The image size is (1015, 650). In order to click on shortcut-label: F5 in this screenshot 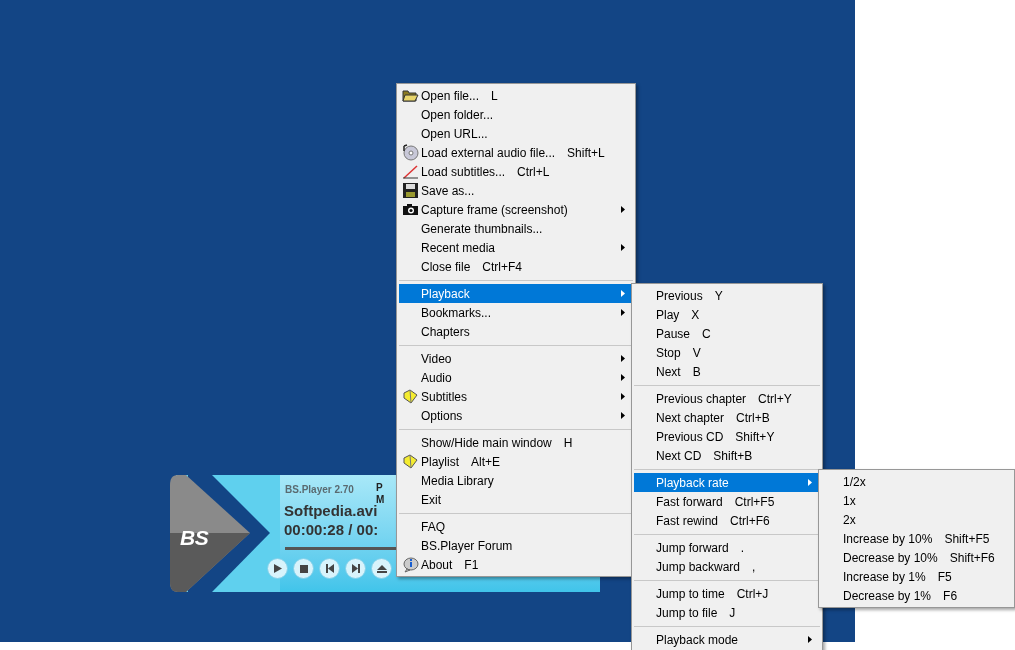, I will do `click(944, 577)`.